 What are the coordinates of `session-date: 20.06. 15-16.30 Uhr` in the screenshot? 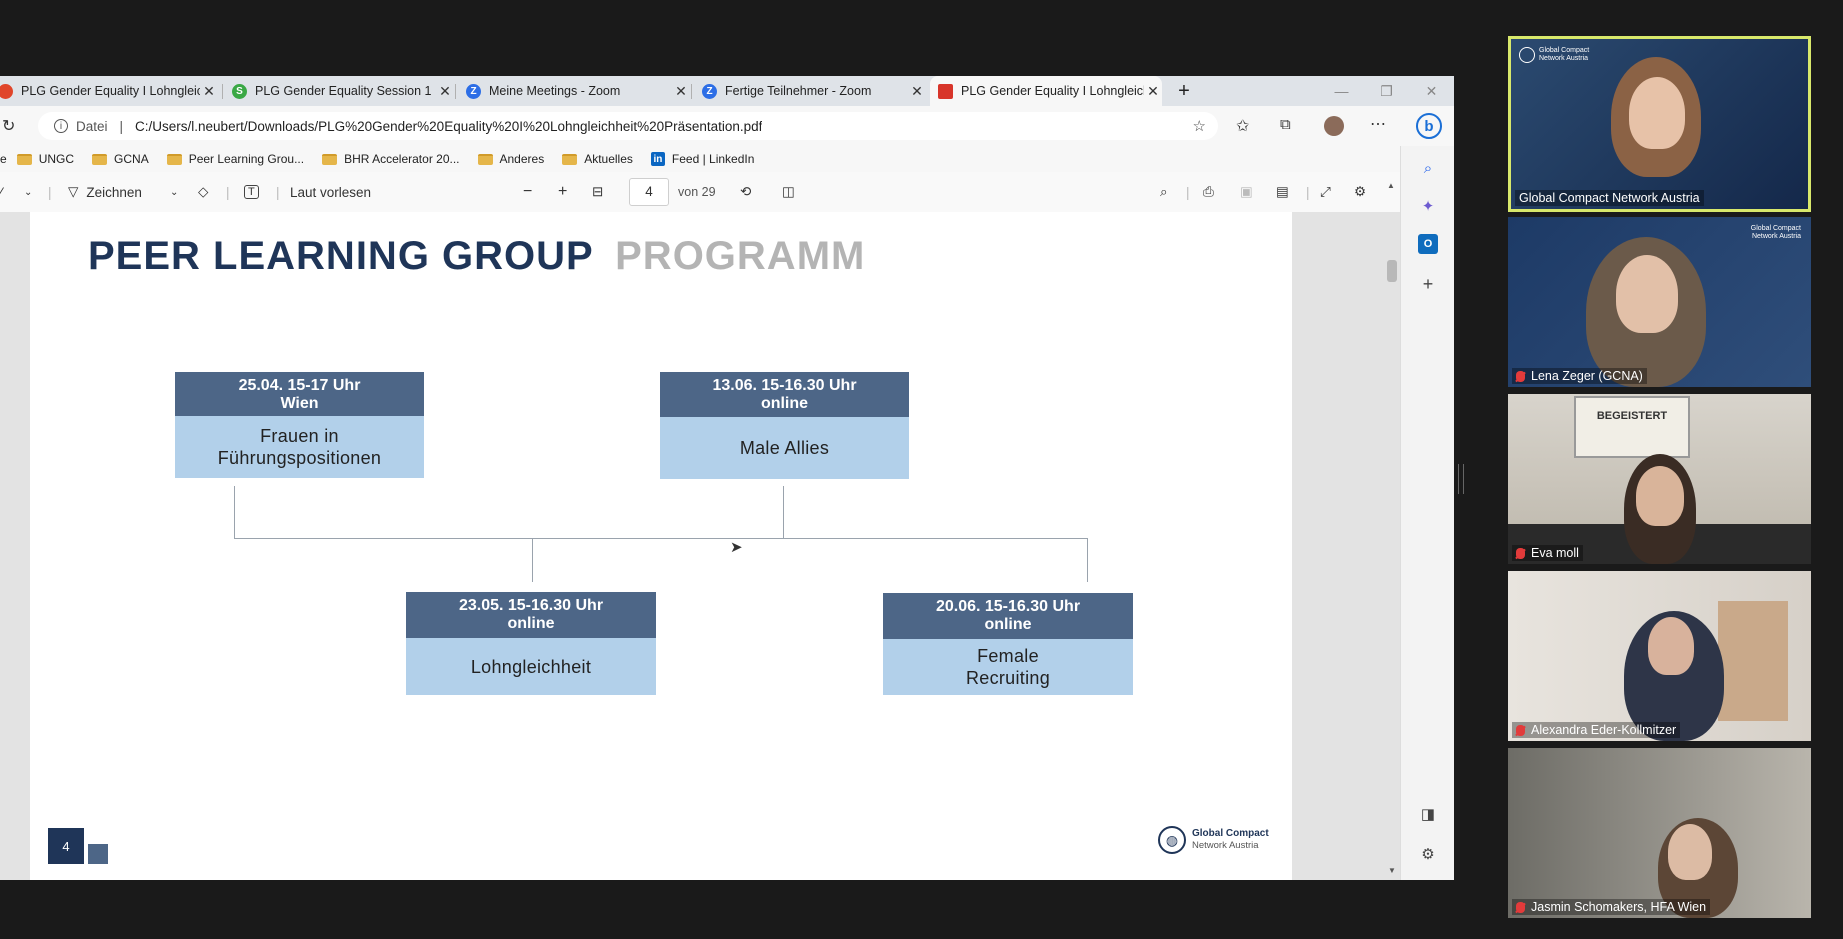 It's located at (1008, 606).